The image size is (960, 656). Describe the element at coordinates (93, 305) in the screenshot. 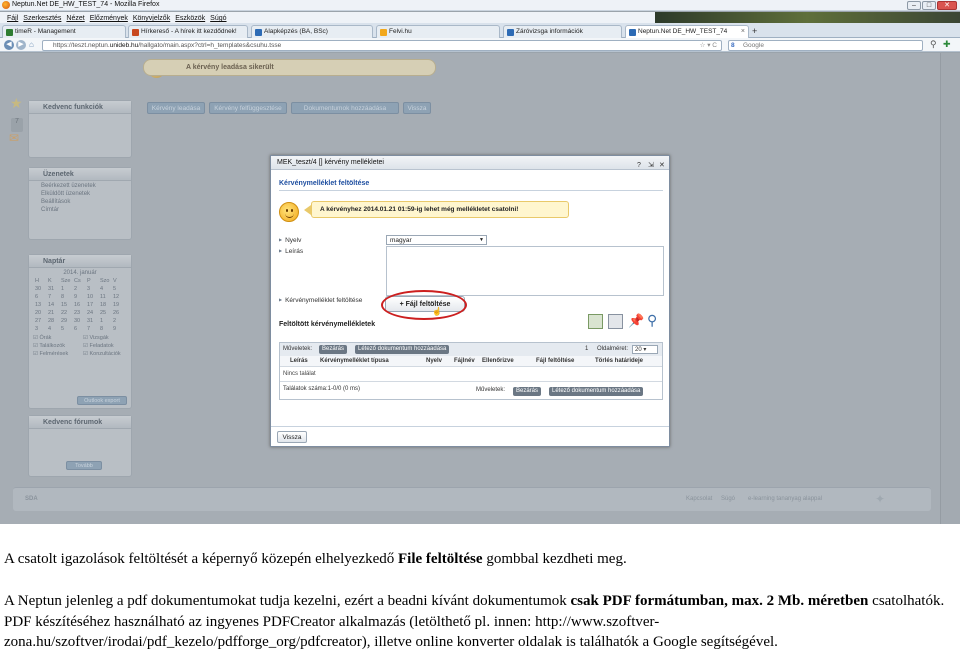

I see `calendar-day: 17` at that location.